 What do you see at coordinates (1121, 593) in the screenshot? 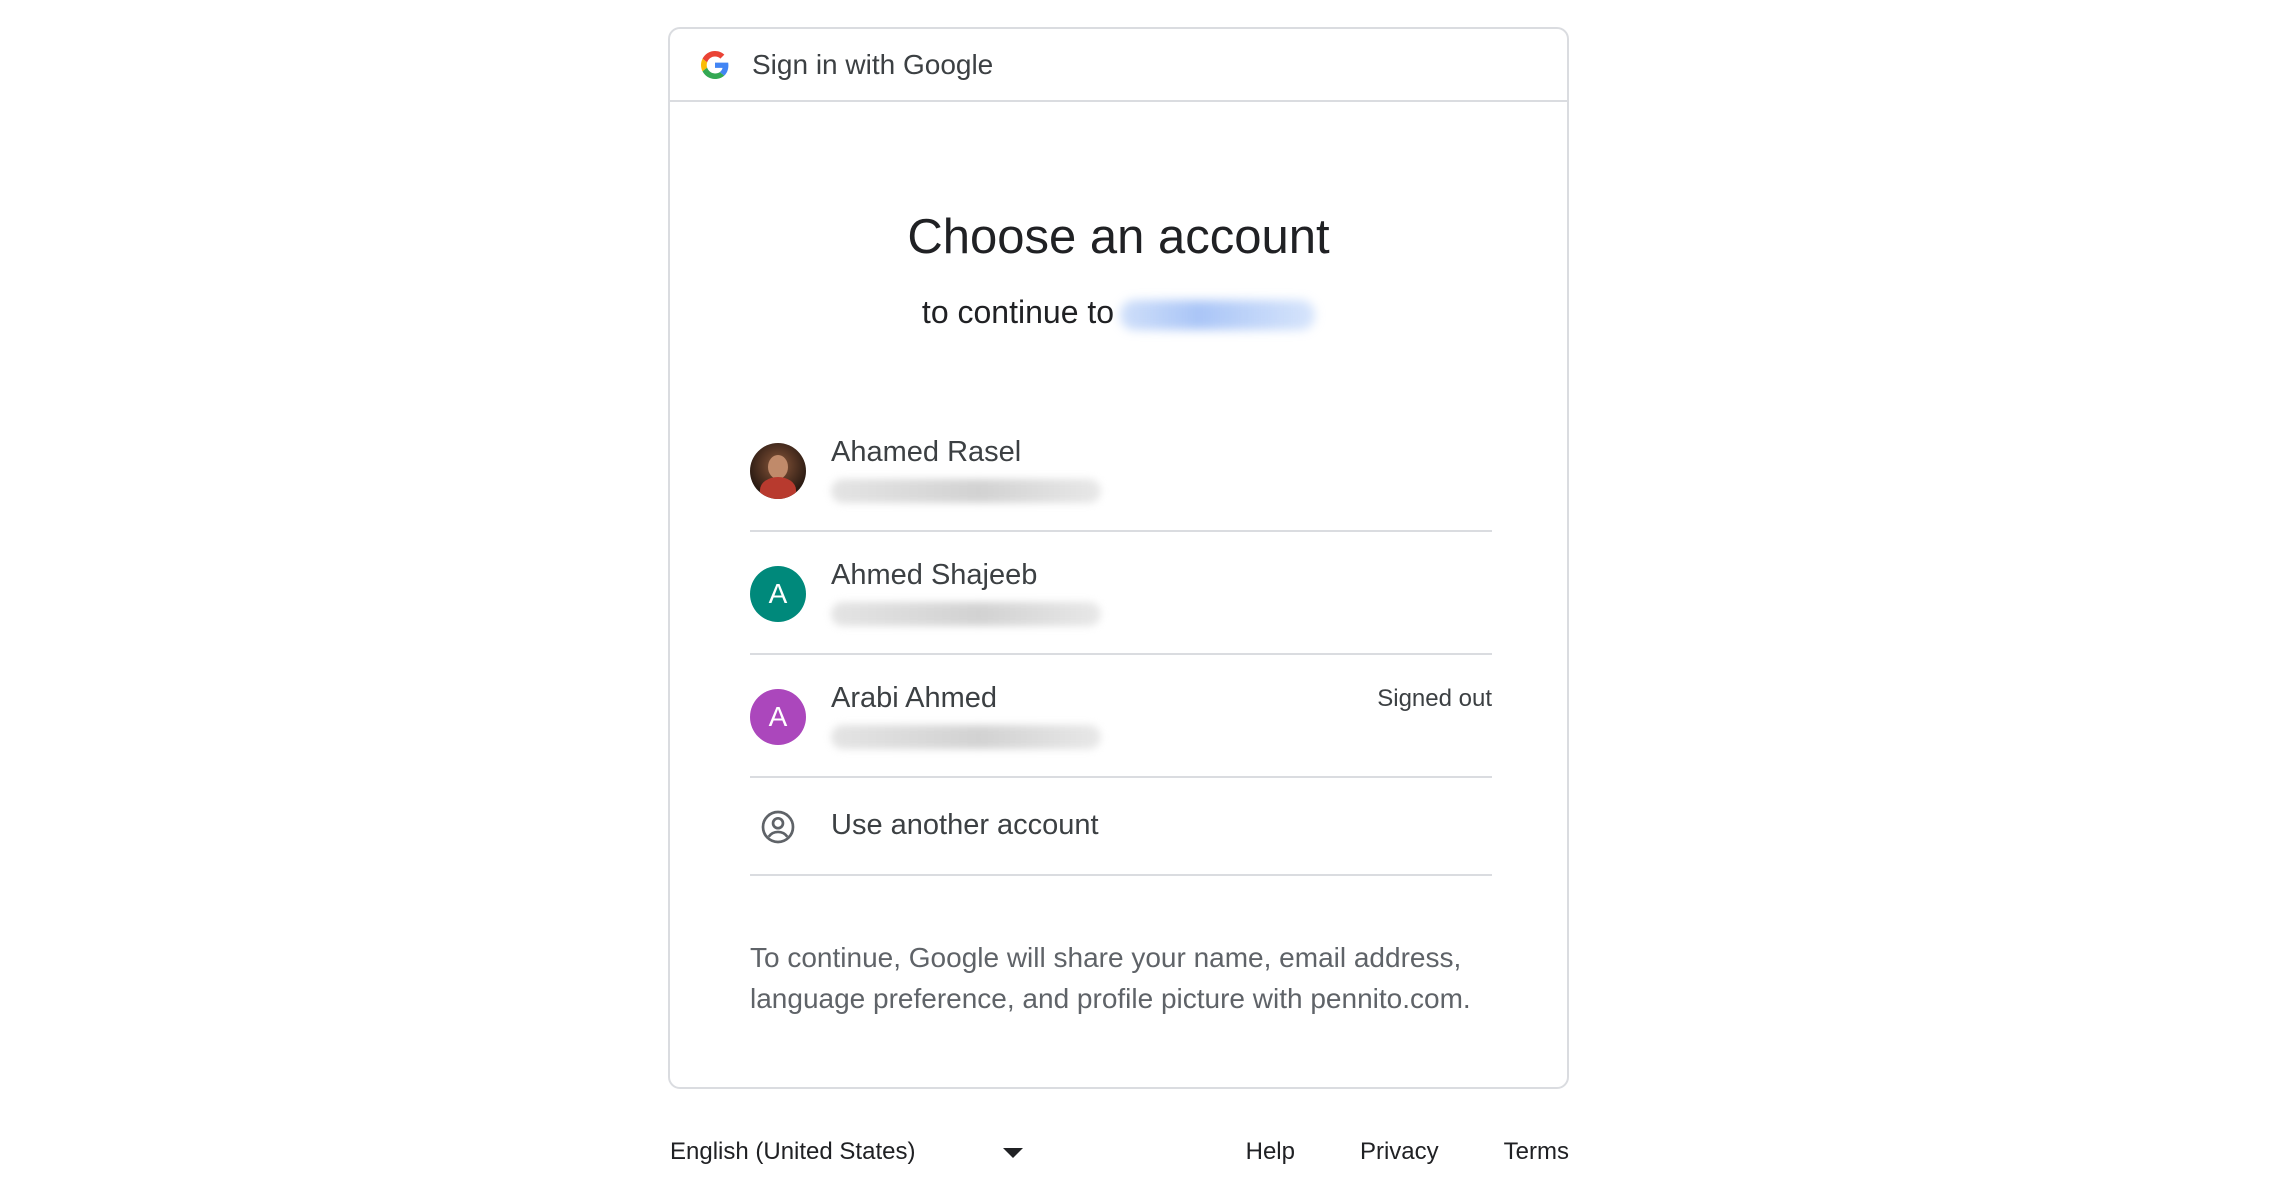
I see `account-item: A Ahmed Shajeeb` at bounding box center [1121, 593].